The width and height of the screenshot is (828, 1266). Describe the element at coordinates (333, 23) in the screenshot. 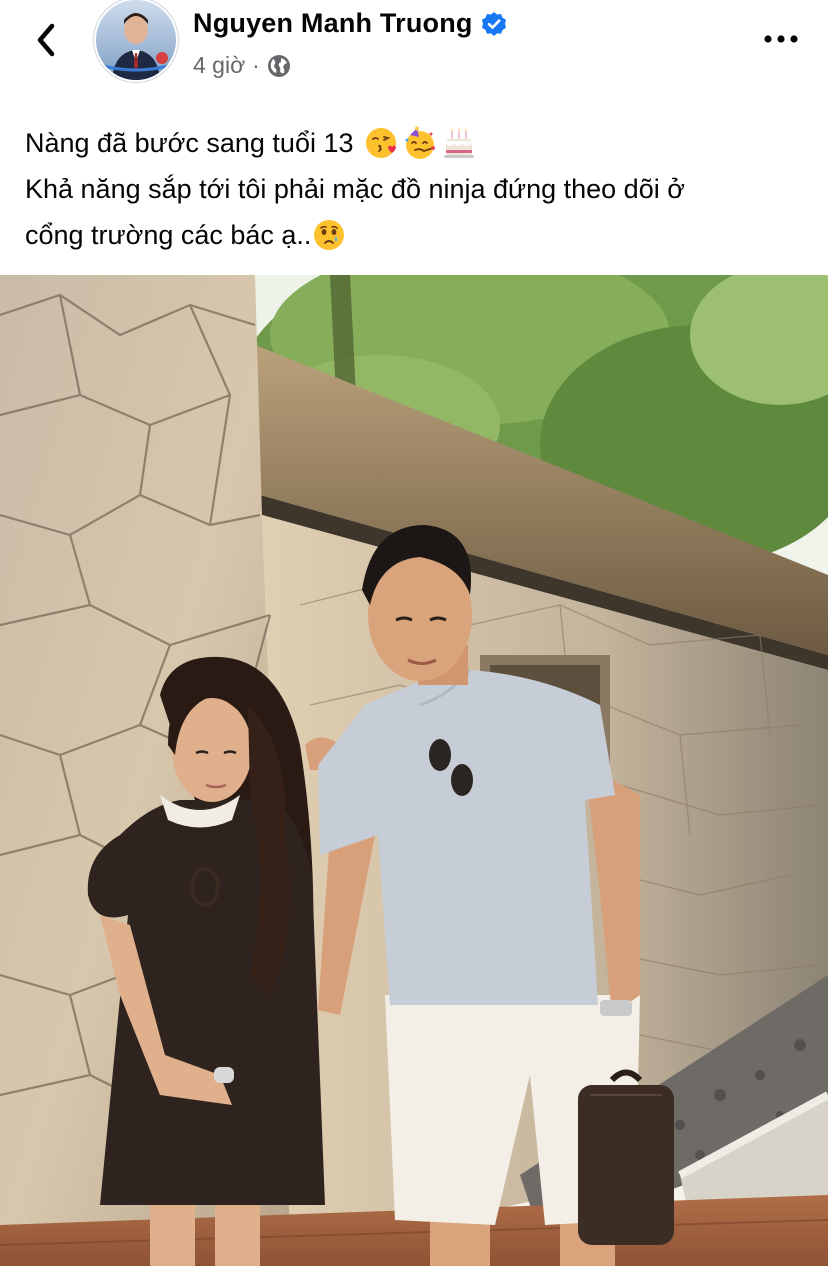

I see `author-name: Nguyen Manh Truong` at that location.